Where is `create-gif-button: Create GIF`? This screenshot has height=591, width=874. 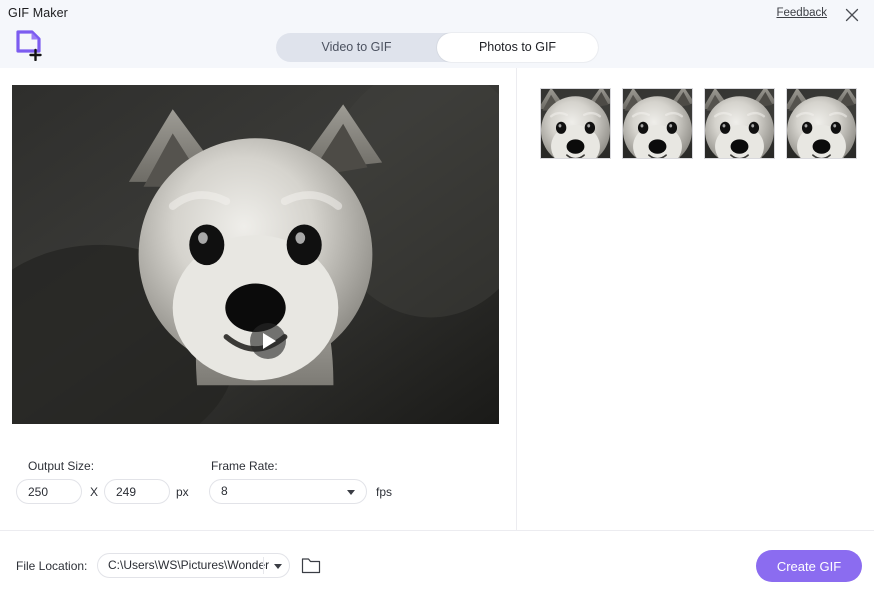 create-gif-button: Create GIF is located at coordinates (809, 566).